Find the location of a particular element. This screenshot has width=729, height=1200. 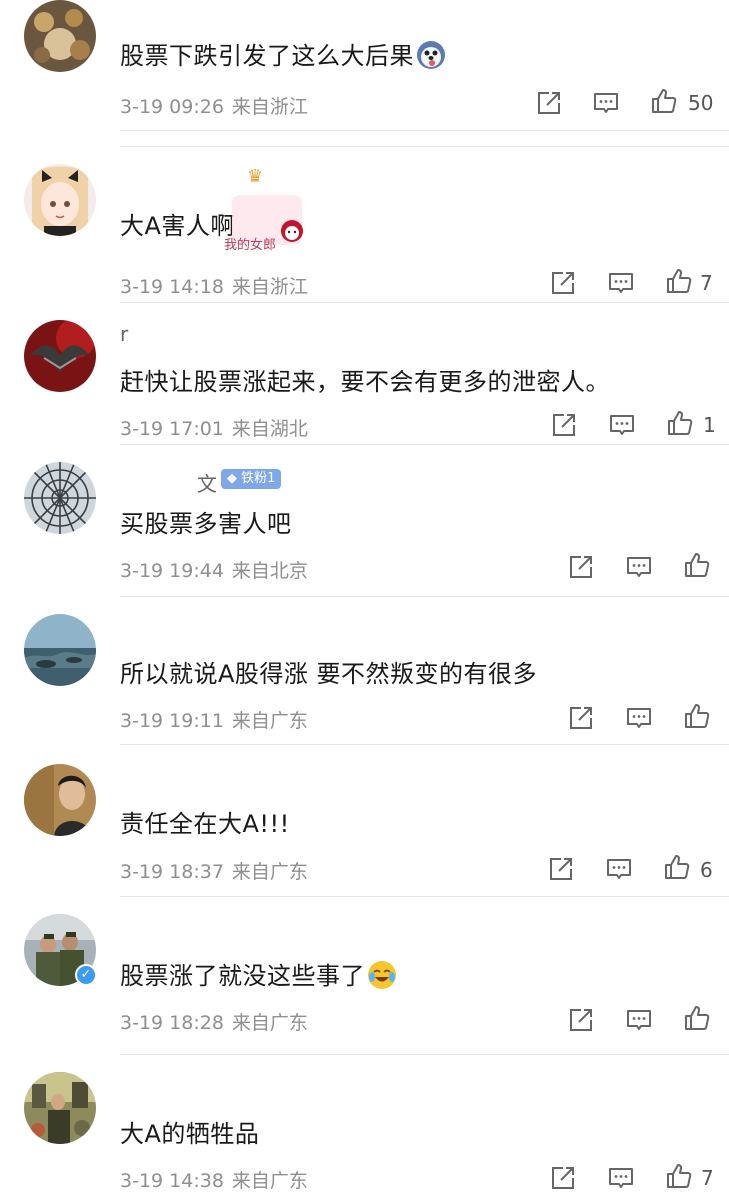

comment-meta: 3-19 18:37 来自广东 is located at coordinates (214, 870).